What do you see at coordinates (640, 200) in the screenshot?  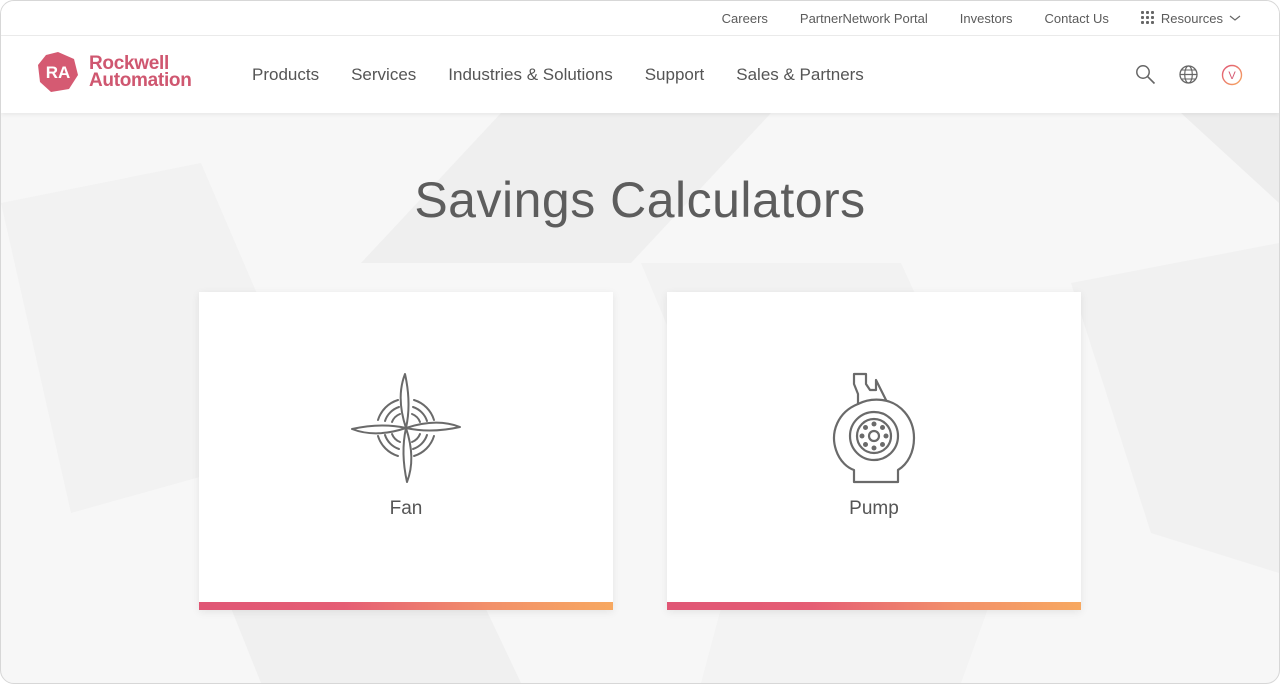 I see `page-title: Savings Calculators` at bounding box center [640, 200].